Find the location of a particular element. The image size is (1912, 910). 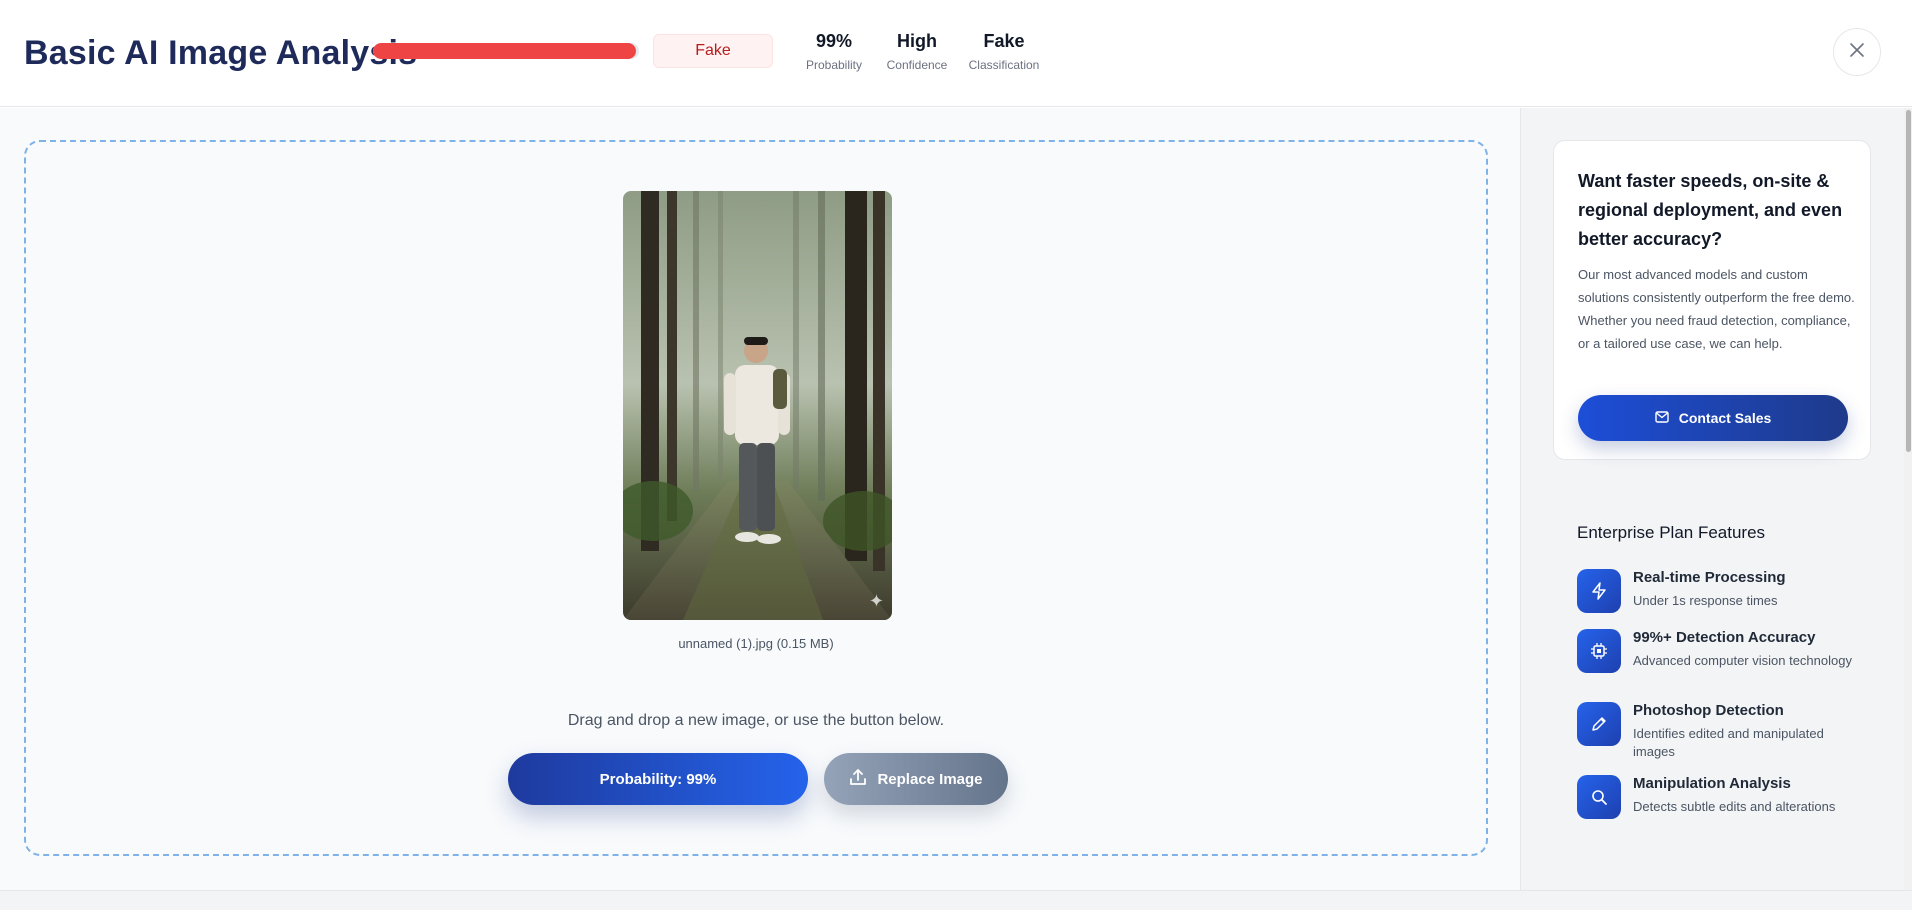

contact-sales-button: Contact Sales is located at coordinates (1713, 418).